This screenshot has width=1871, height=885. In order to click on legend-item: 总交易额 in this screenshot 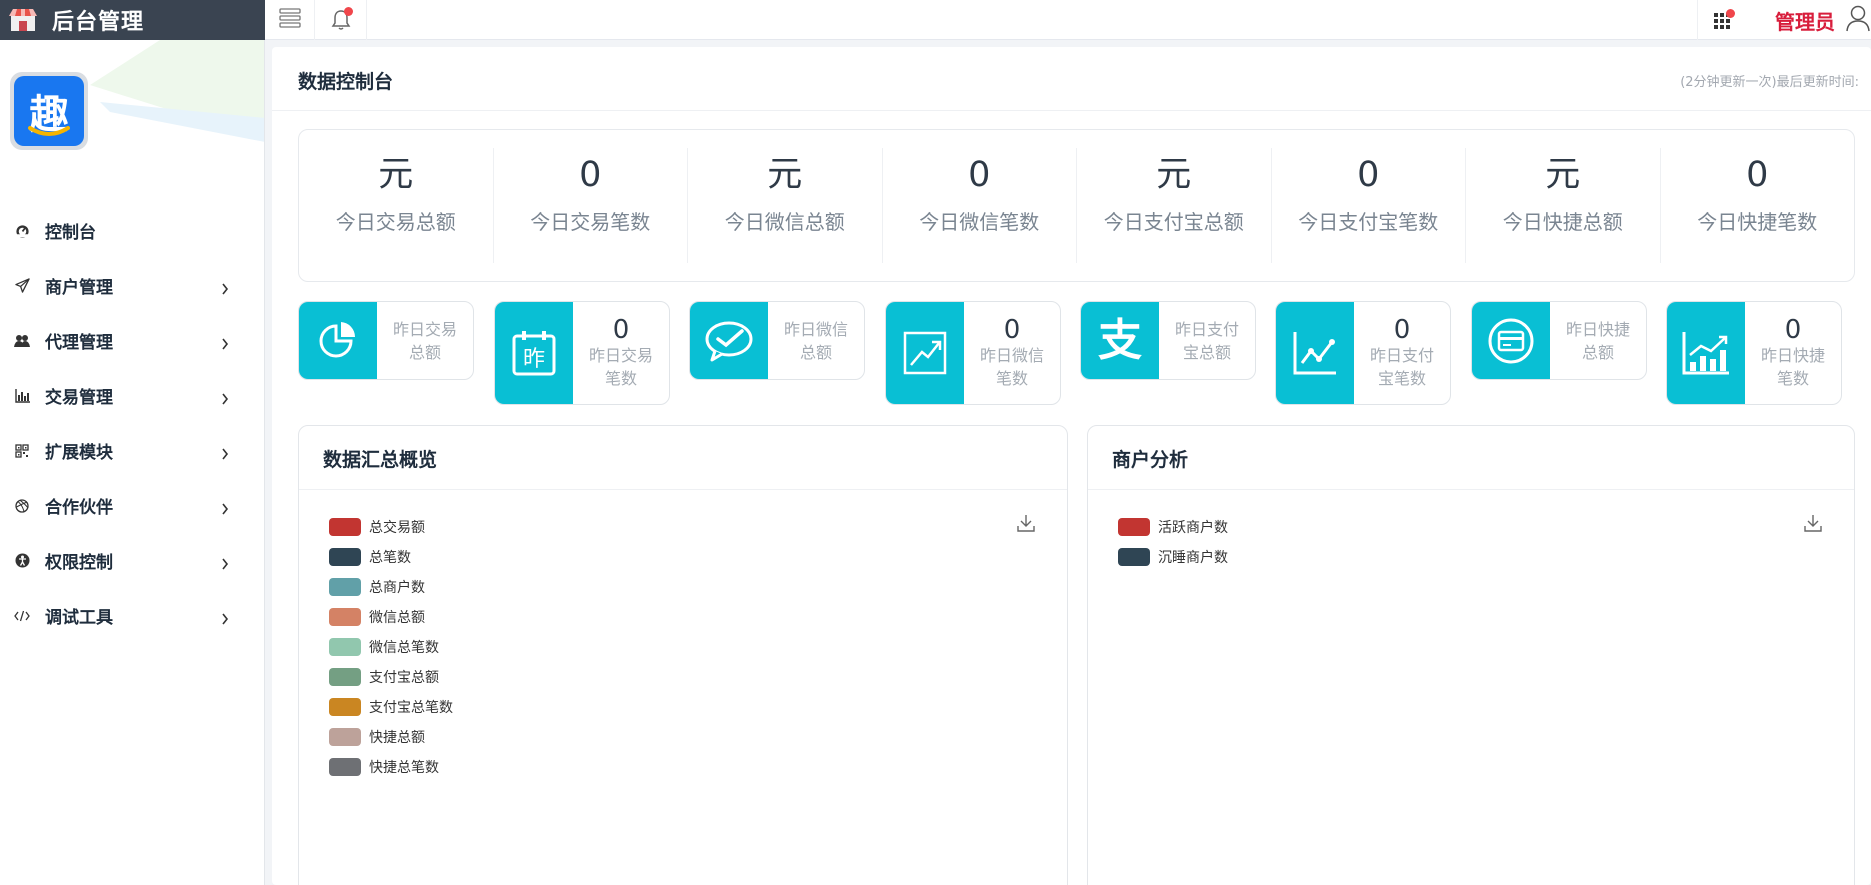, I will do `click(391, 527)`.